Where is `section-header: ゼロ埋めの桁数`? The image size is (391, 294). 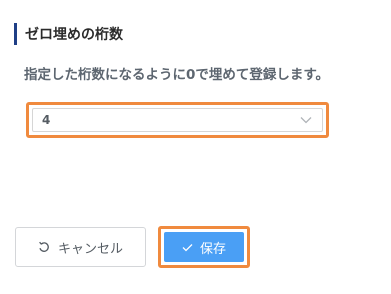 section-header: ゼロ埋めの桁数 is located at coordinates (68, 34).